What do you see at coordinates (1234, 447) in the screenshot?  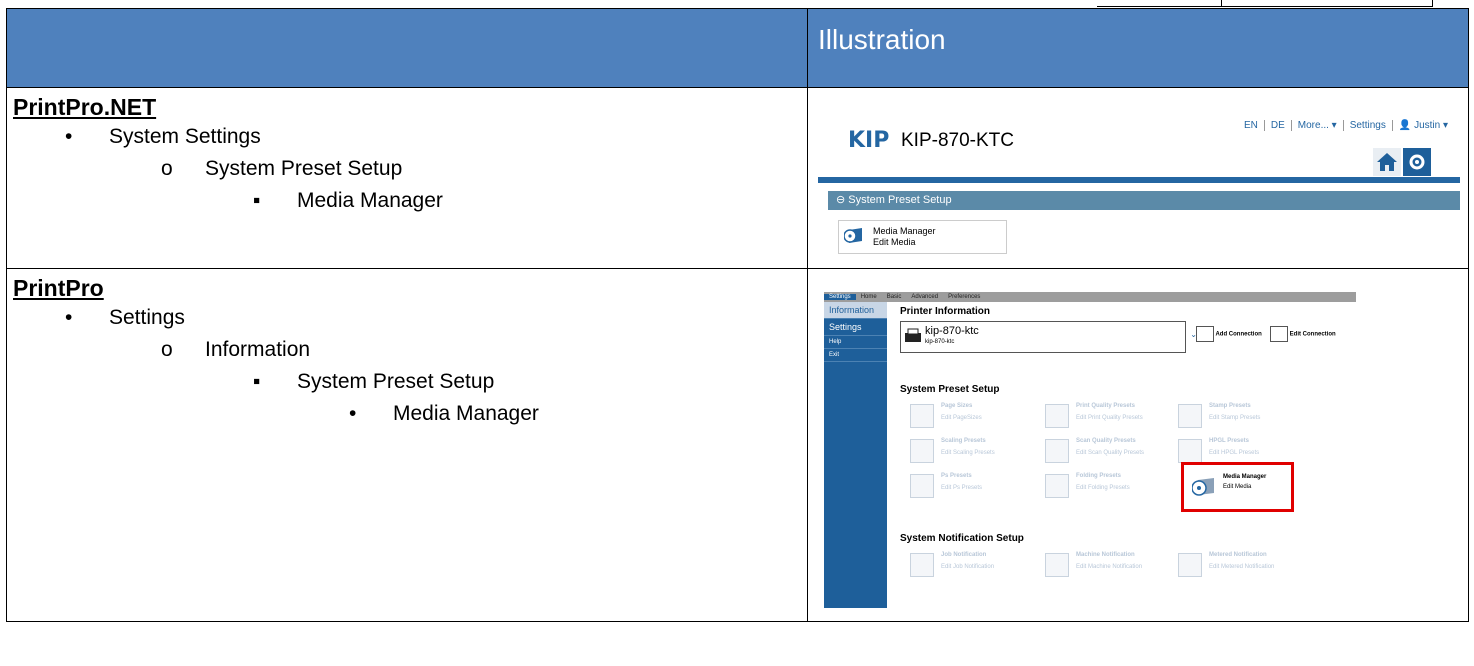 I see `hpgl-presets-item: HPGL Presets Edit HPGL Presets` at bounding box center [1234, 447].